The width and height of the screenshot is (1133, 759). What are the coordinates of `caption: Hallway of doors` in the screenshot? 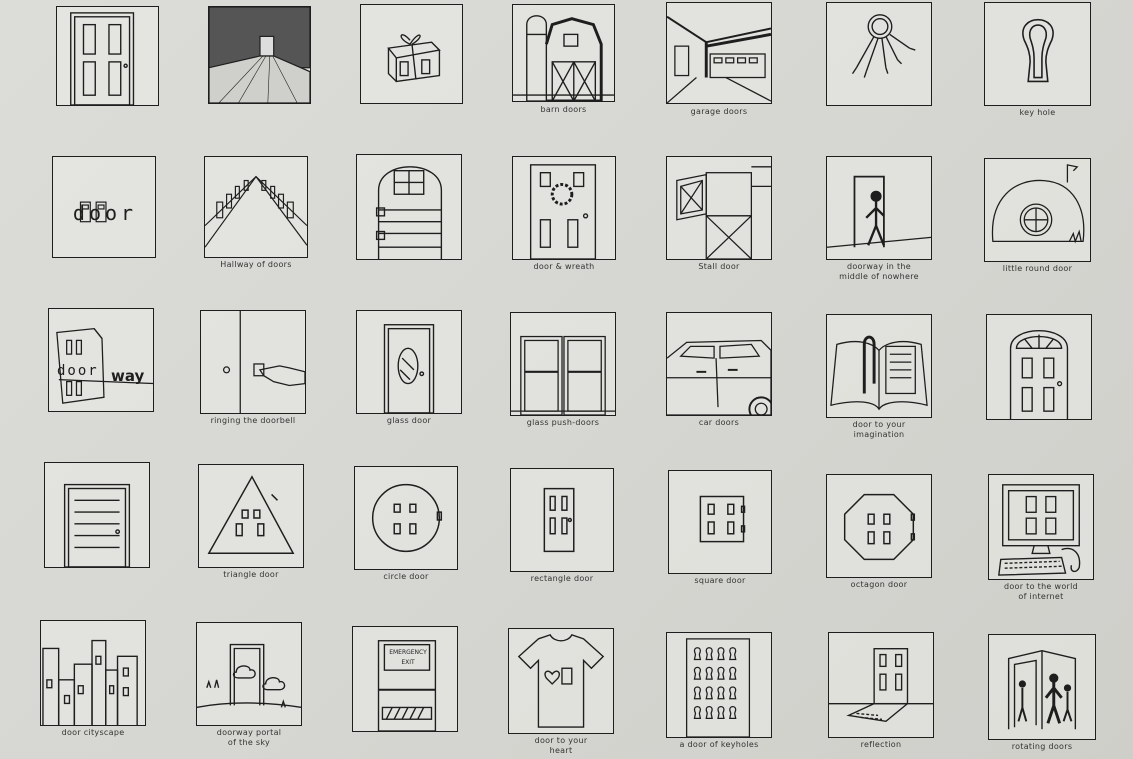 It's located at (256, 264).